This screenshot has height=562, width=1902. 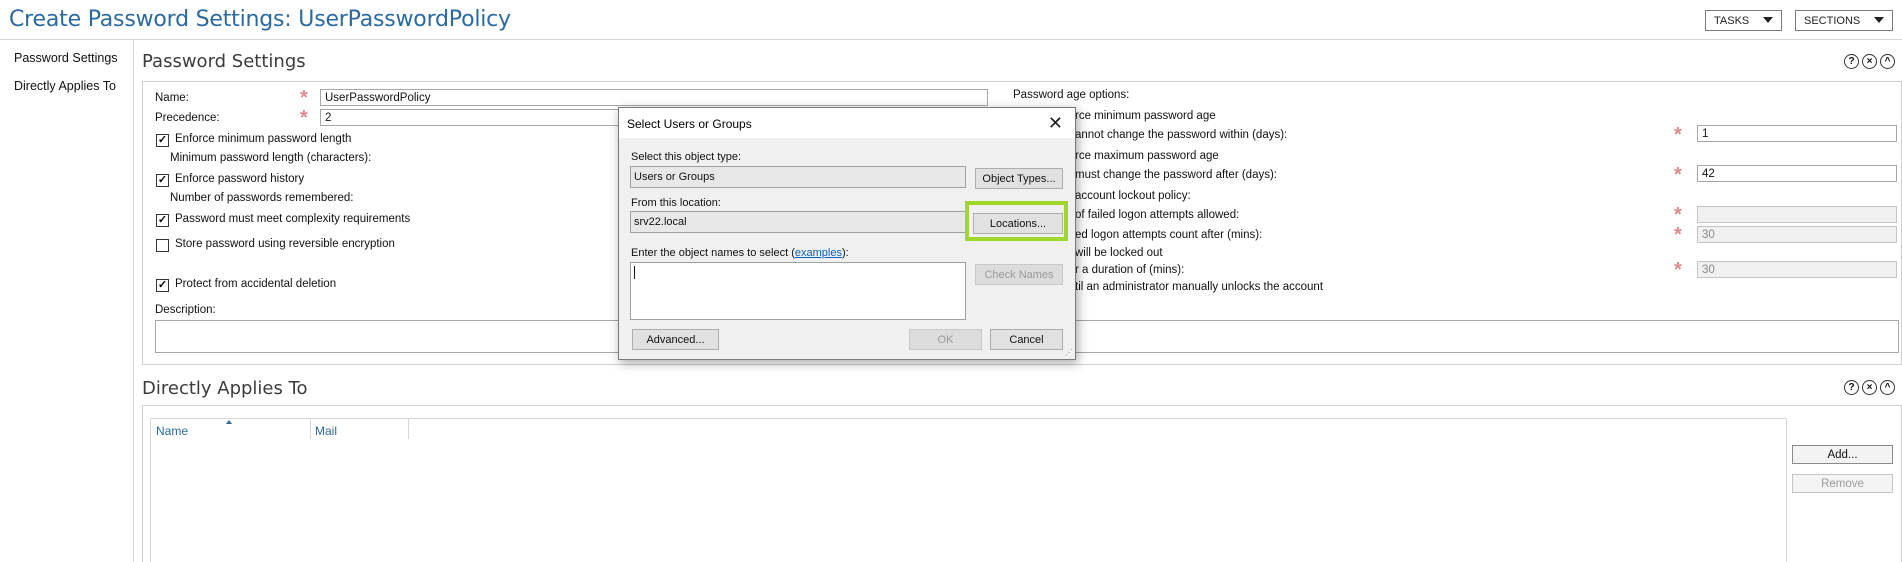 I want to click on name-input: UserPasswordPolicy, so click(x=654, y=97).